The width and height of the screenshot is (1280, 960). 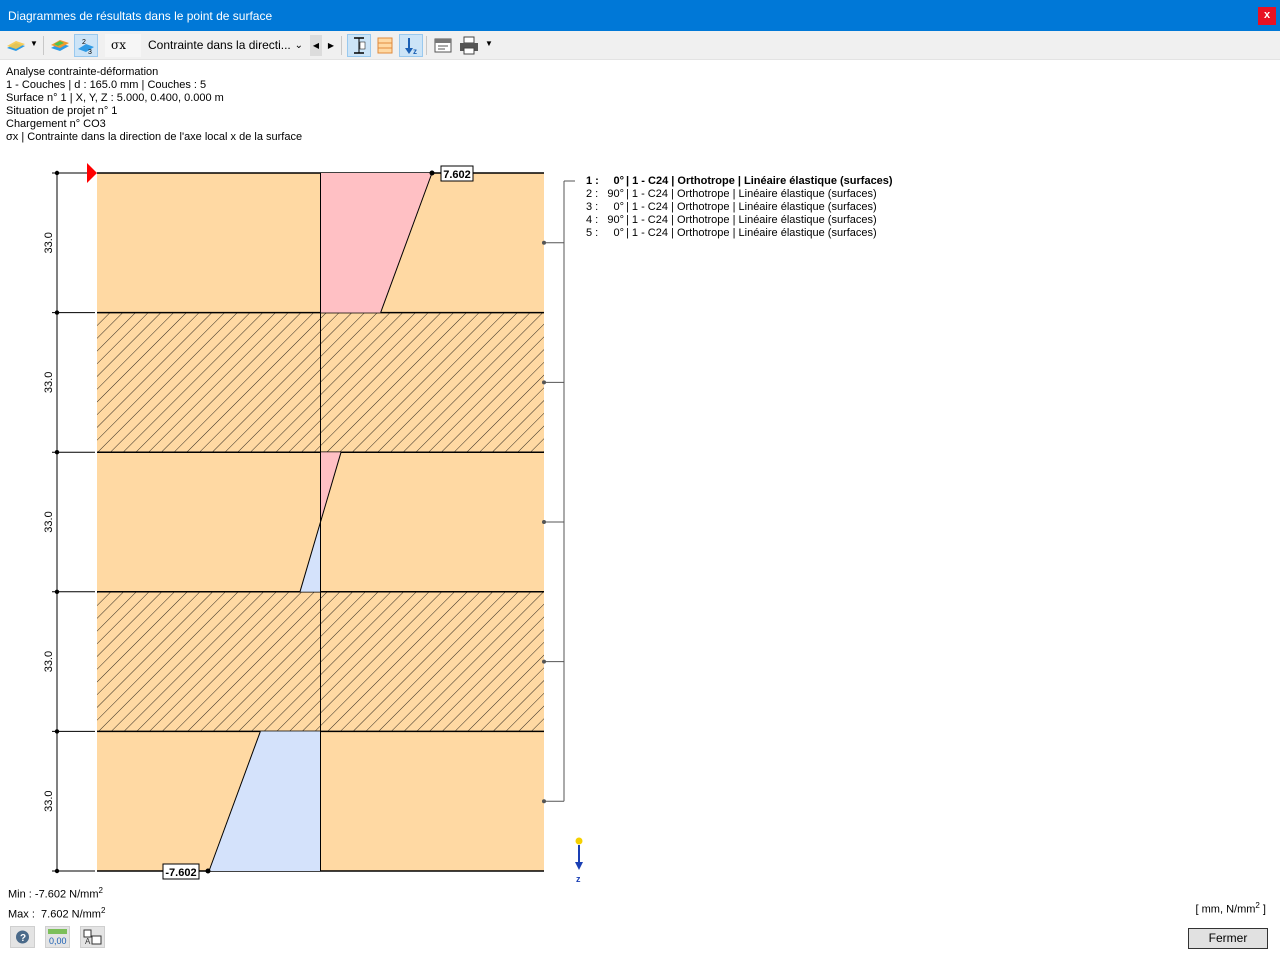 I want to click on units-label: [ mm, N/mm2 ], so click(x=1231, y=908).